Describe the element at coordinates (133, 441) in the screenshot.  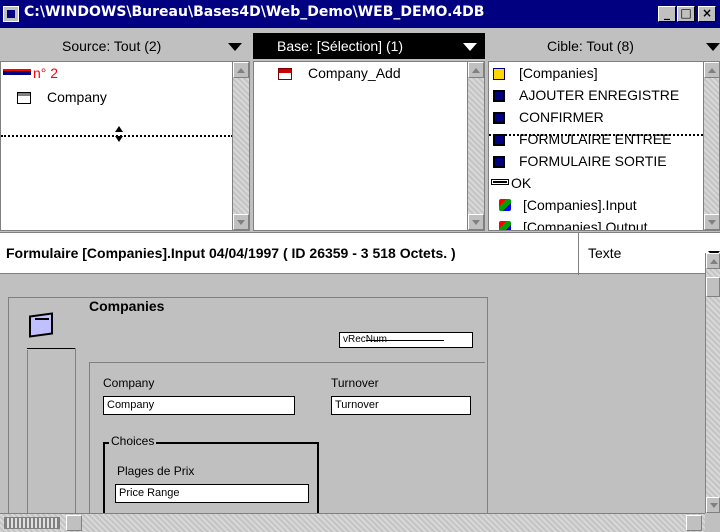
I see `choices-label: Choices` at that location.